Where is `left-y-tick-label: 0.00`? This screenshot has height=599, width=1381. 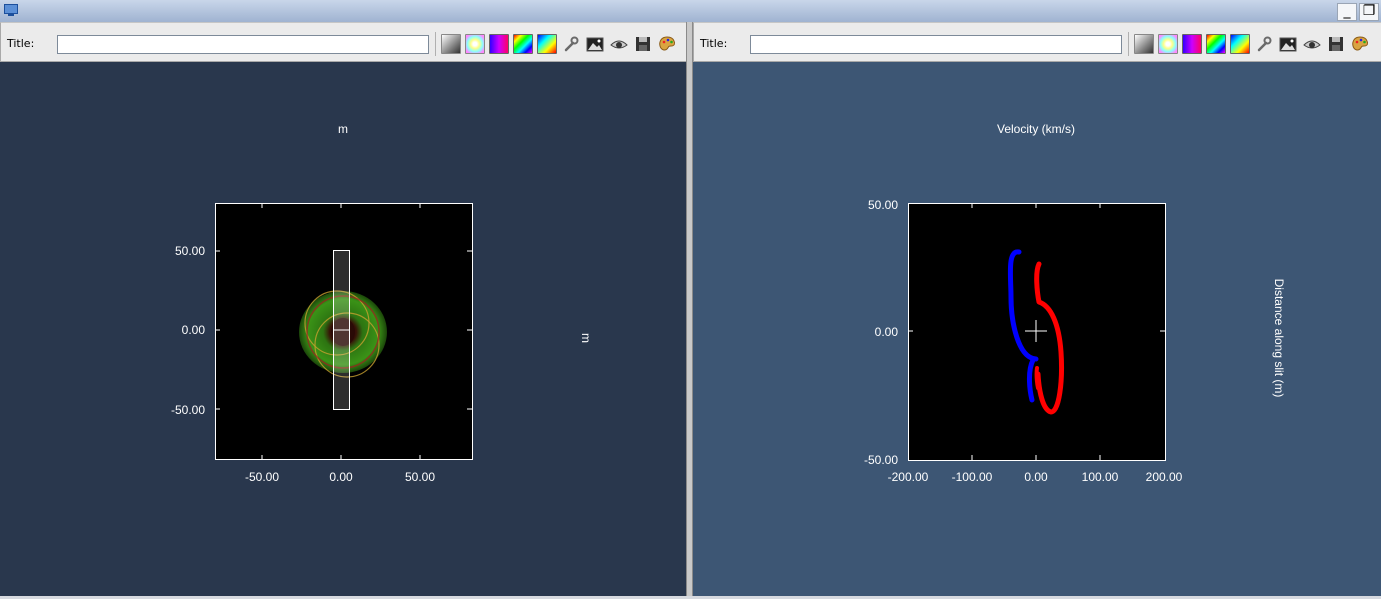 left-y-tick-label: 0.00 is located at coordinates (194, 330).